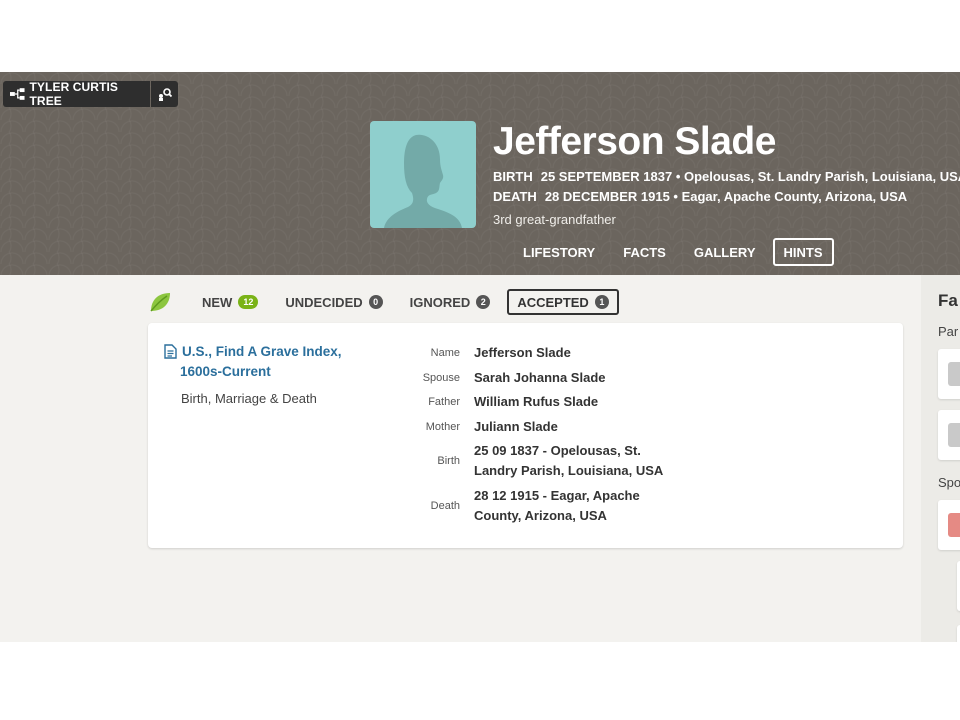 This screenshot has height=720, width=960. Describe the element at coordinates (262, 351) in the screenshot. I see `record-title-line1: U.S., Find A Grave Index,` at that location.